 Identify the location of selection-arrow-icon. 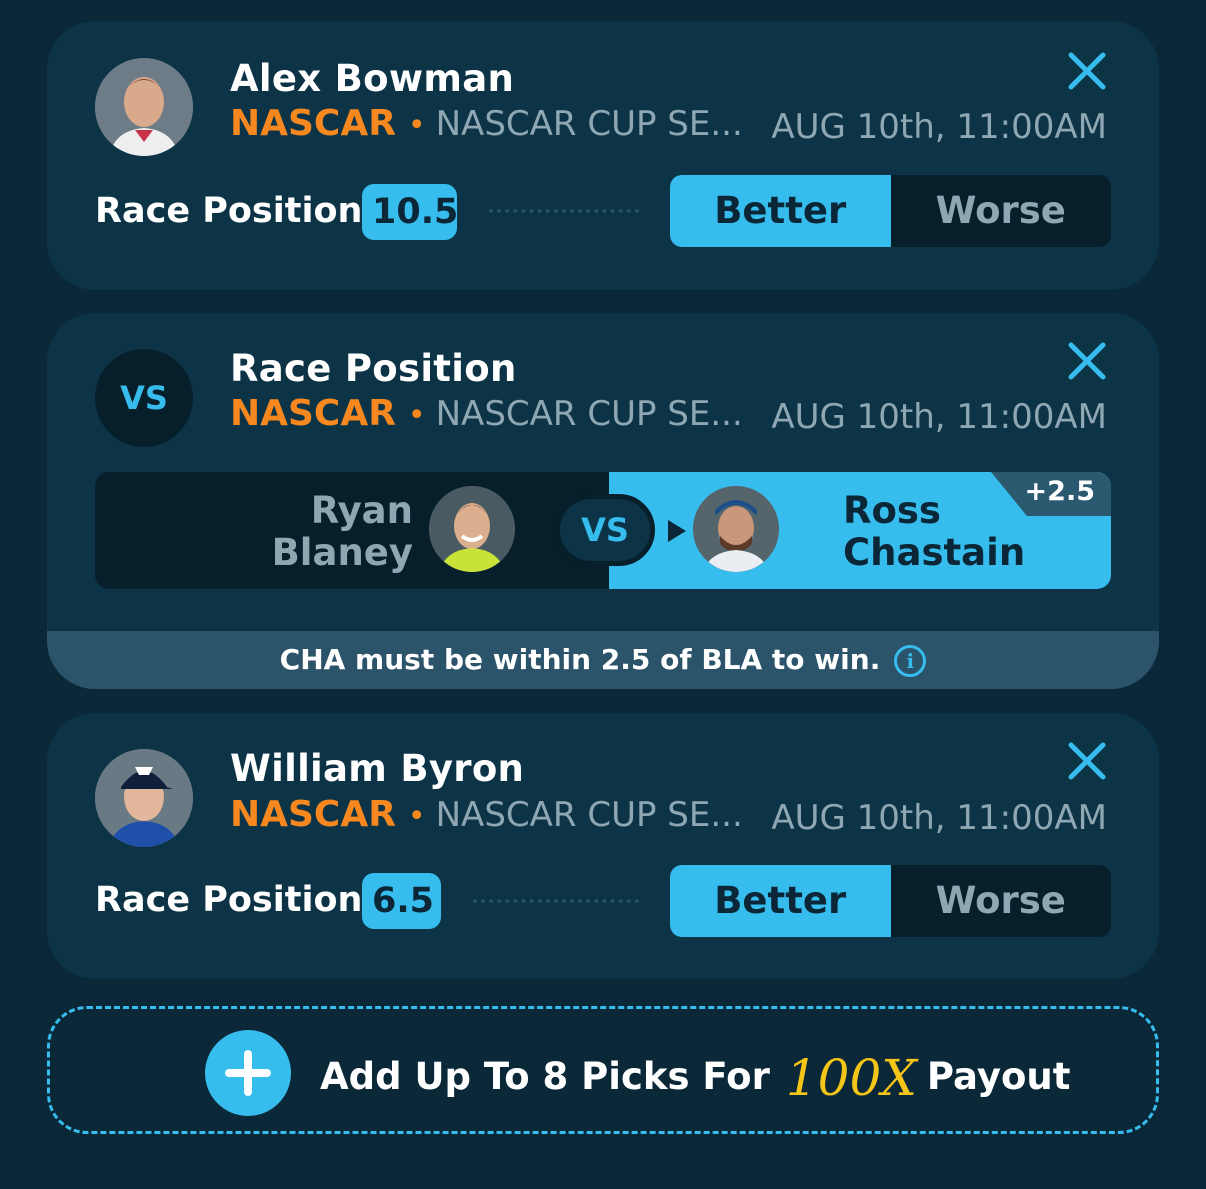
(677, 531).